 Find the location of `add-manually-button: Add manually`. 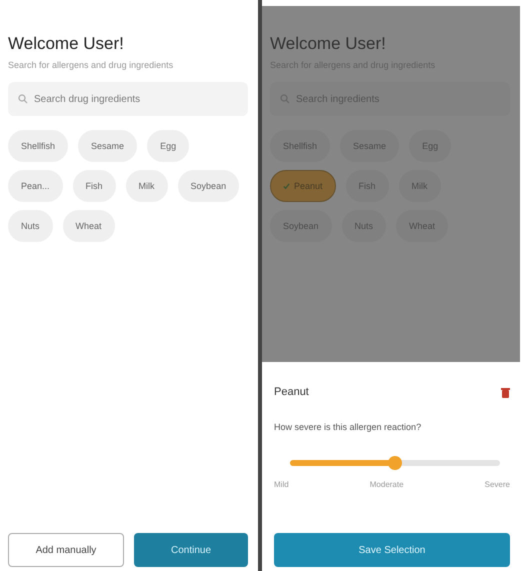

add-manually-button: Add manually is located at coordinates (66, 550).